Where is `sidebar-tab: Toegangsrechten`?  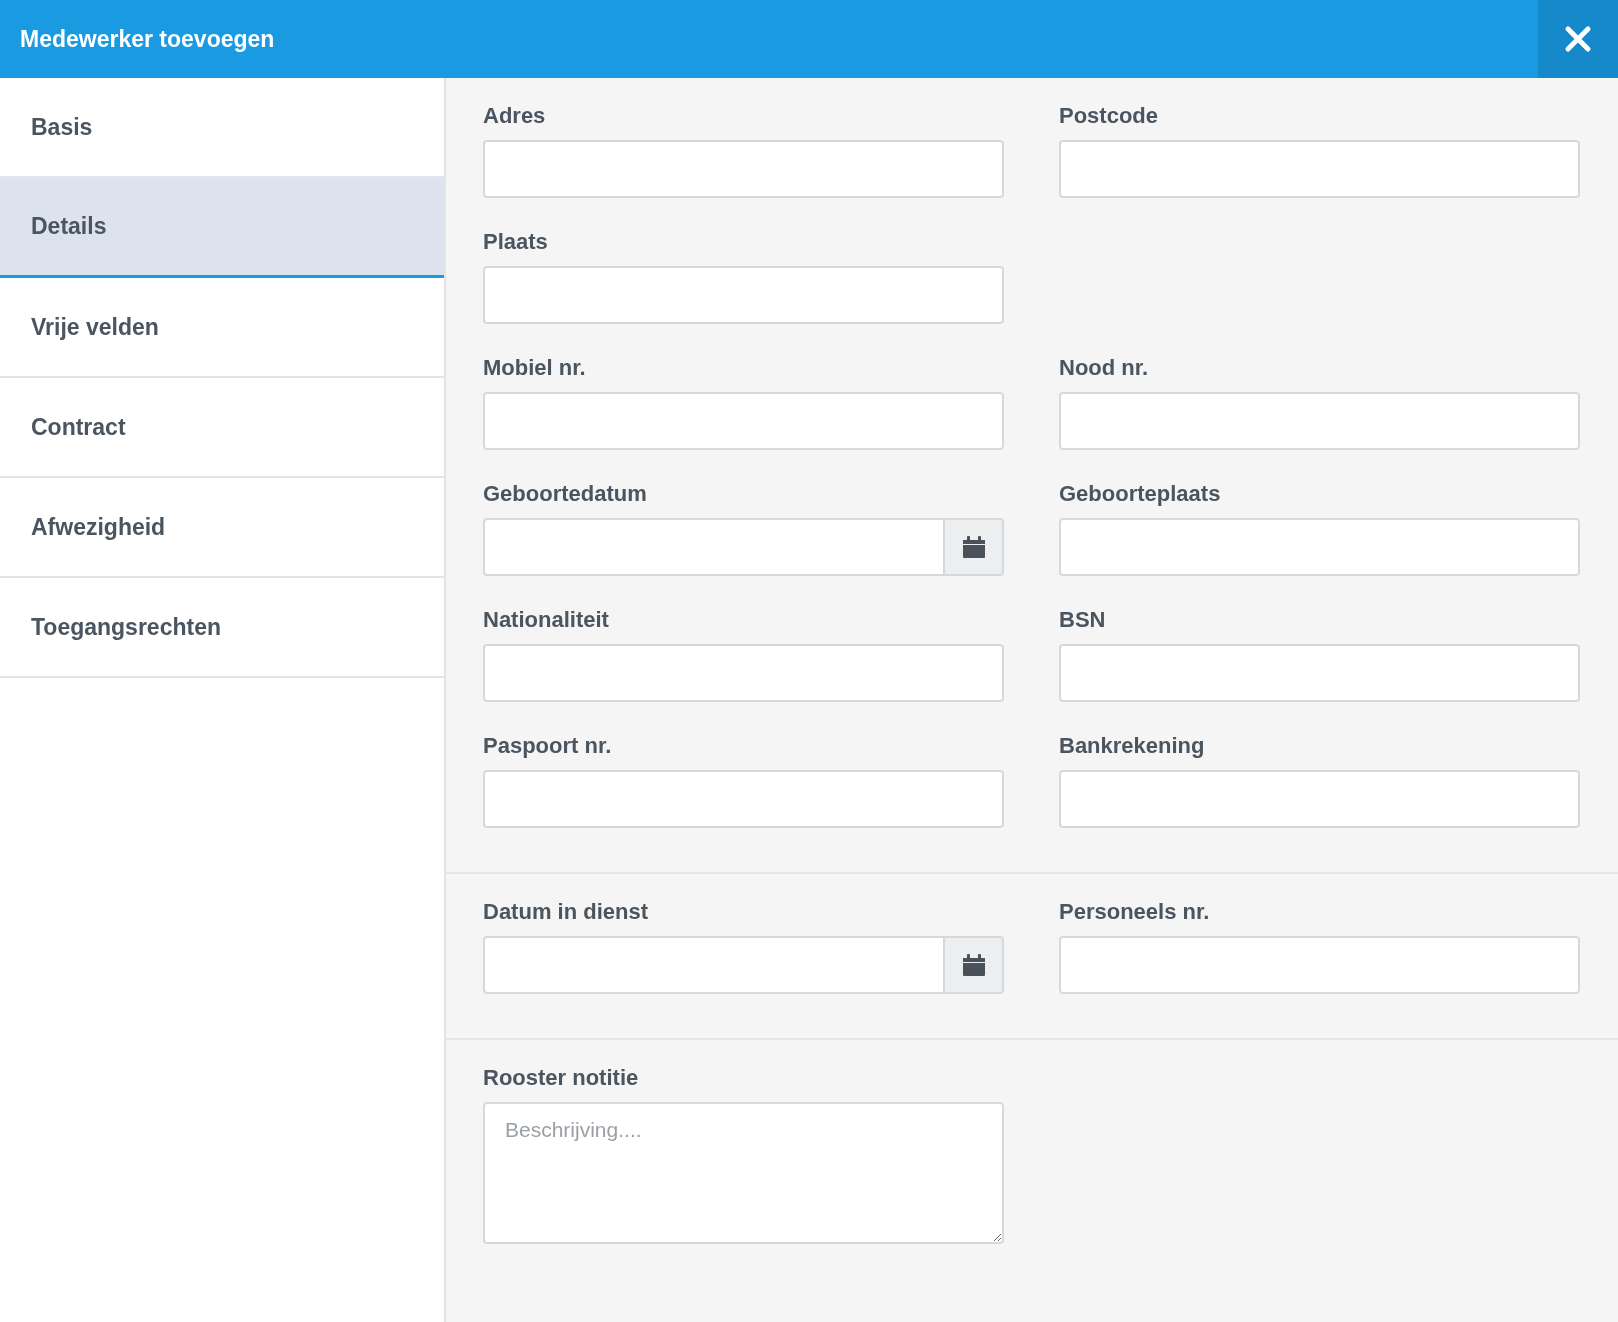 sidebar-tab: Toegangsrechten is located at coordinates (222, 628).